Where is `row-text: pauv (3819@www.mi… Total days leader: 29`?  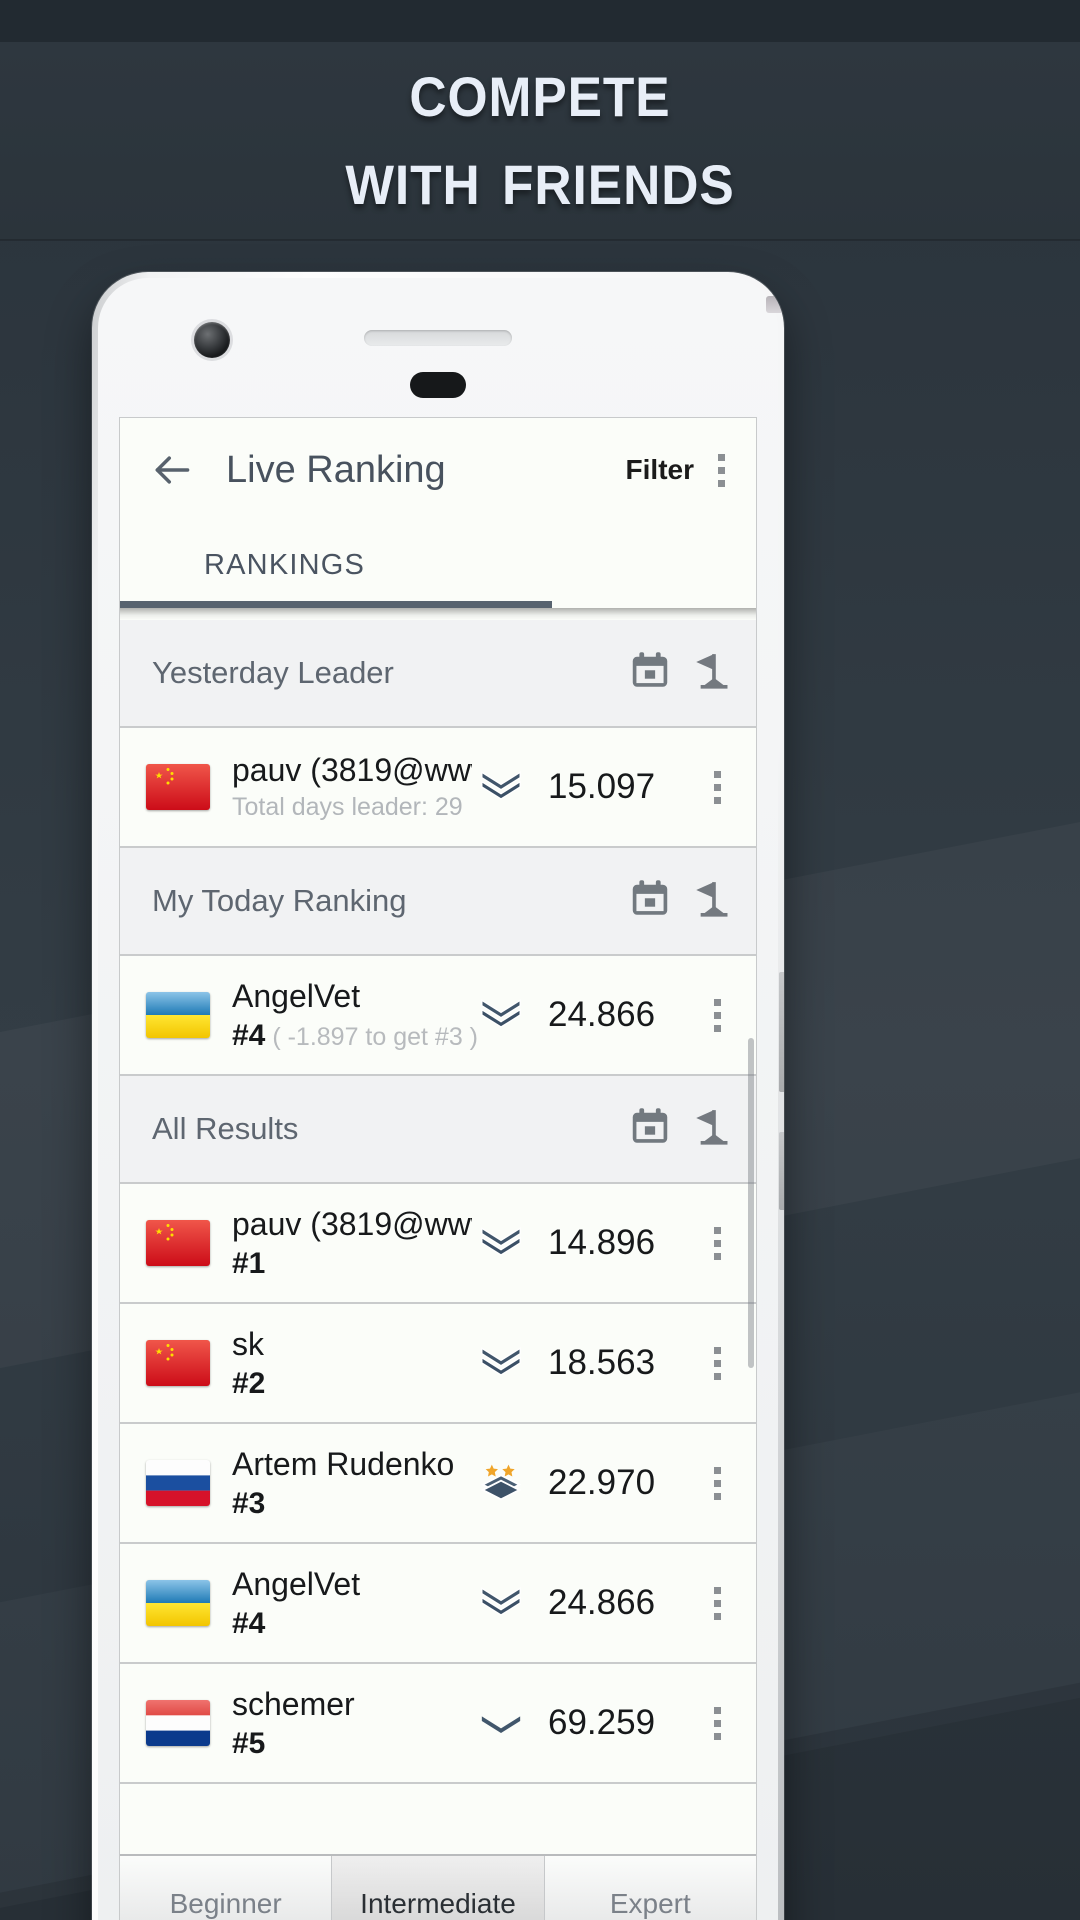
row-text: pauv (3819@www.mi… Total days leader: 29 is located at coordinates (352, 787).